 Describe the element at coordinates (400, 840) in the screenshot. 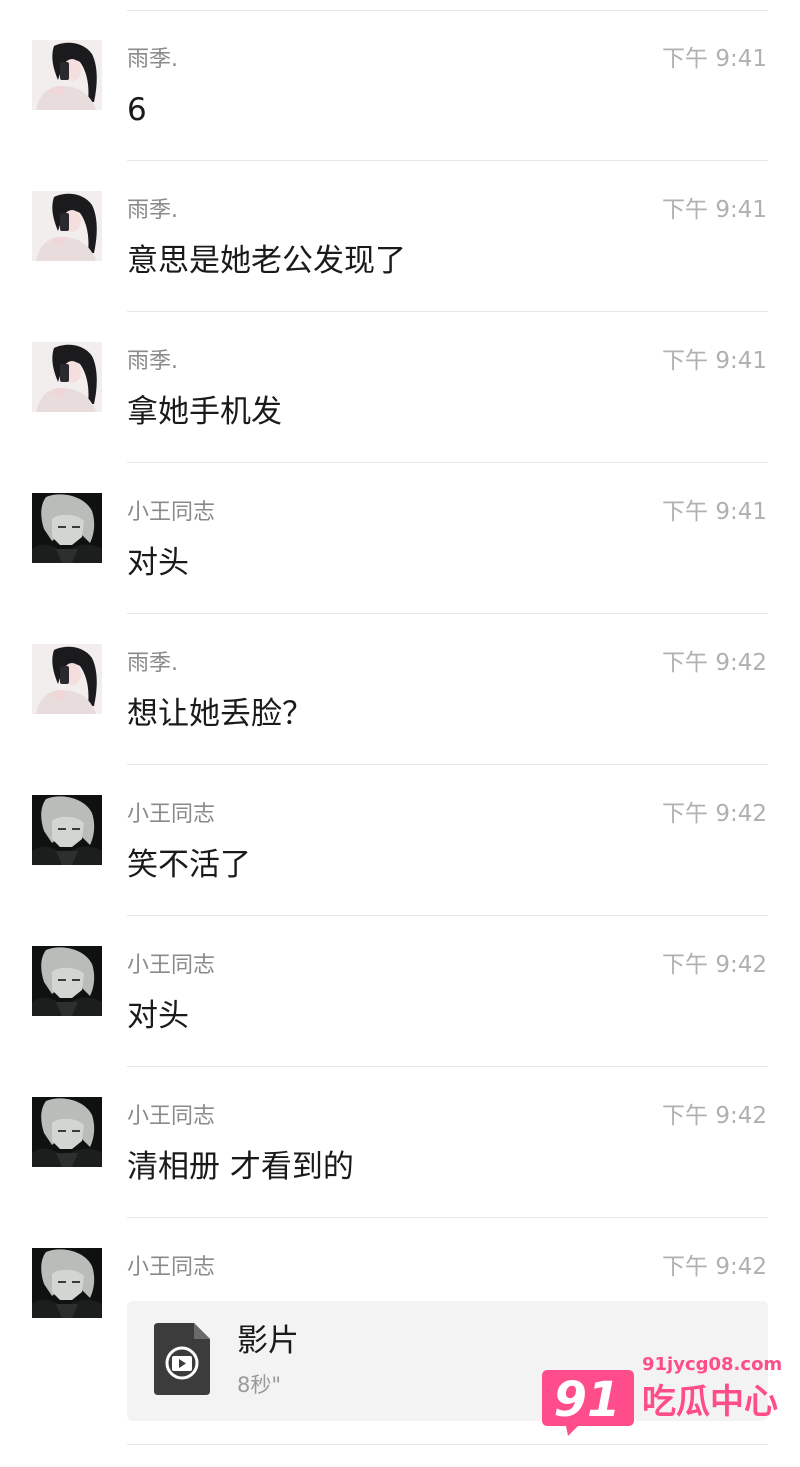

I see `message-item: 小王同志 下午 9:42 笑不活了` at that location.